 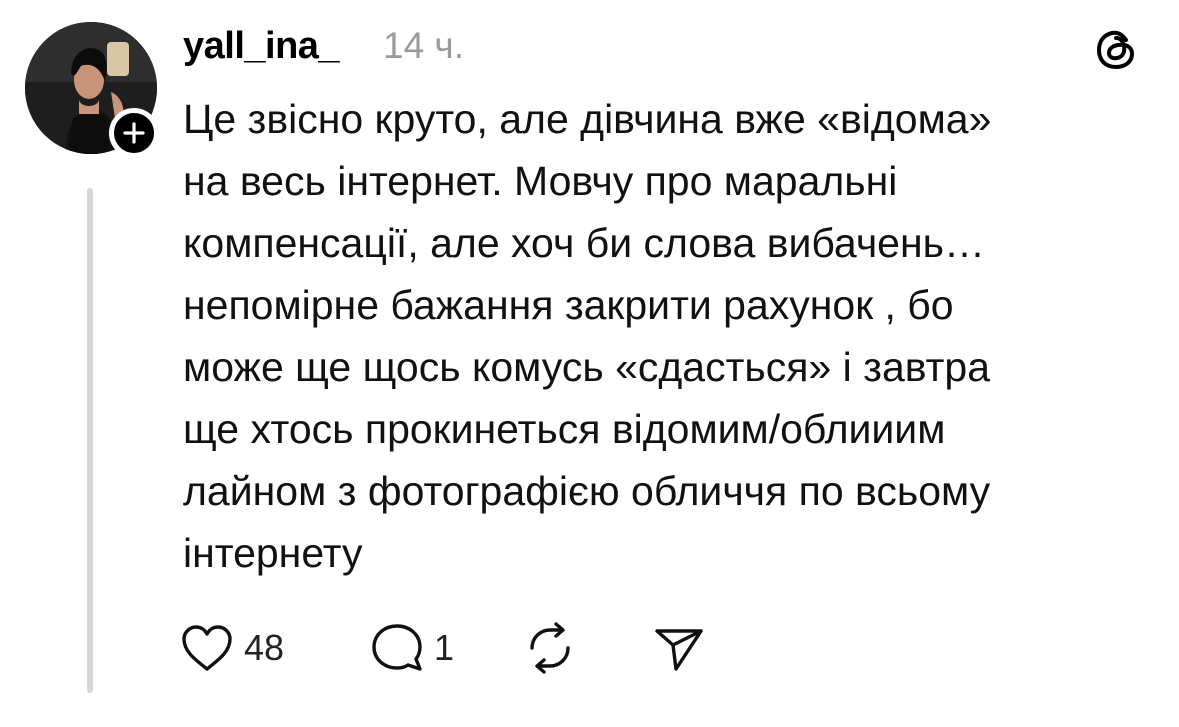 I want to click on repost-button, so click(x=550, y=648).